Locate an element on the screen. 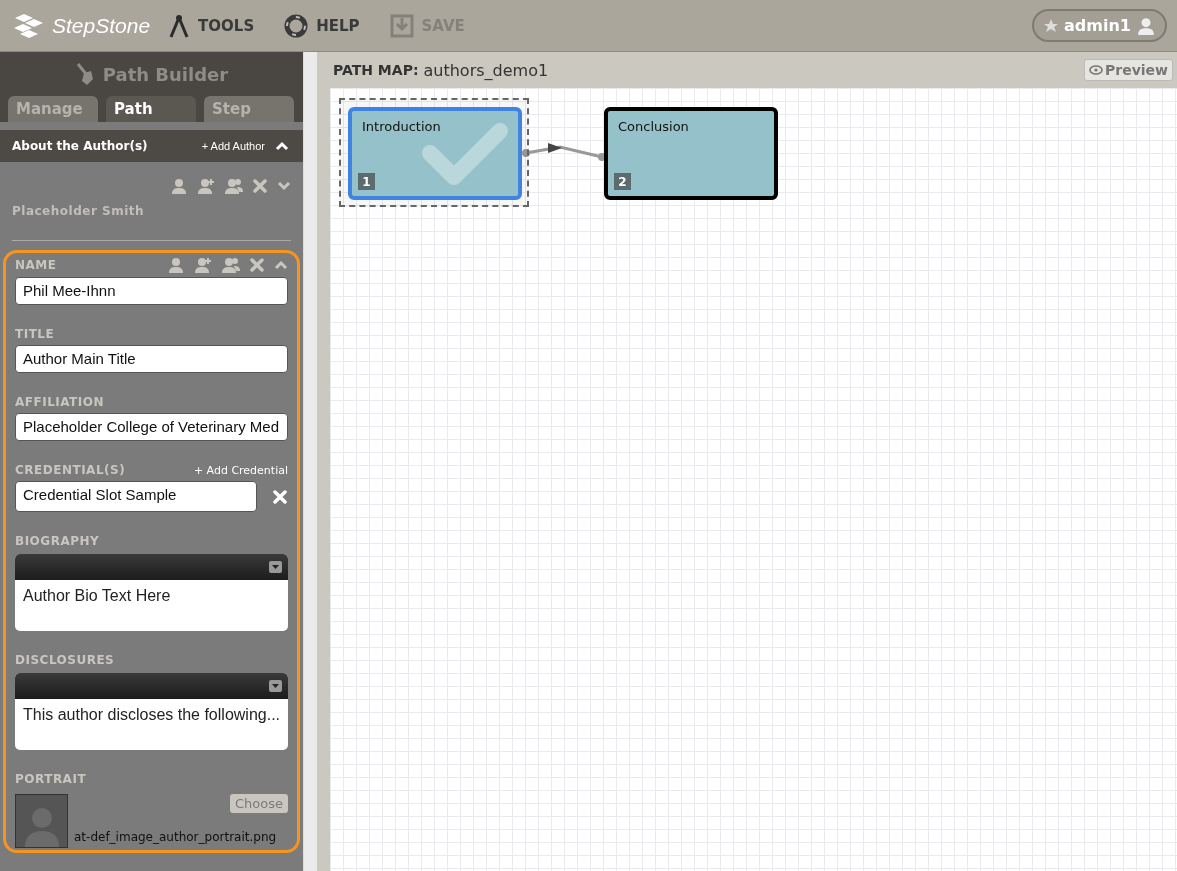 The height and width of the screenshot is (871, 1177). field-label: DISCLOSURES is located at coordinates (65, 660).